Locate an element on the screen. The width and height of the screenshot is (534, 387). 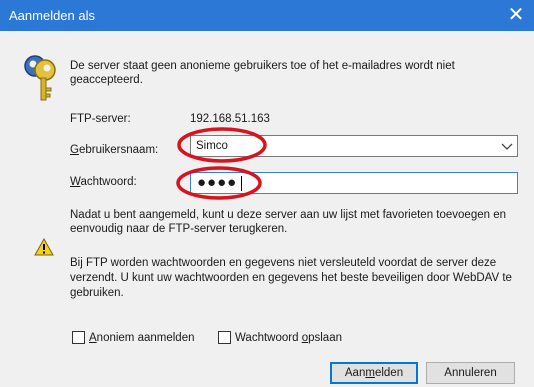
password-accel: W is located at coordinates (75, 182).